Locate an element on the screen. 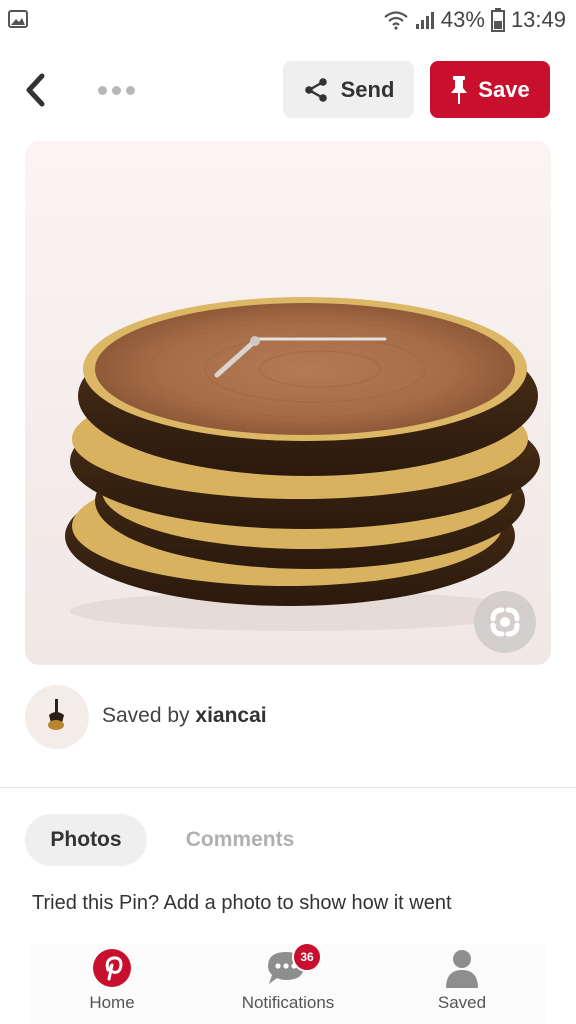 Image resolution: width=576 pixels, height=1024 pixels. spinning-top-avatar-image is located at coordinates (56, 714).